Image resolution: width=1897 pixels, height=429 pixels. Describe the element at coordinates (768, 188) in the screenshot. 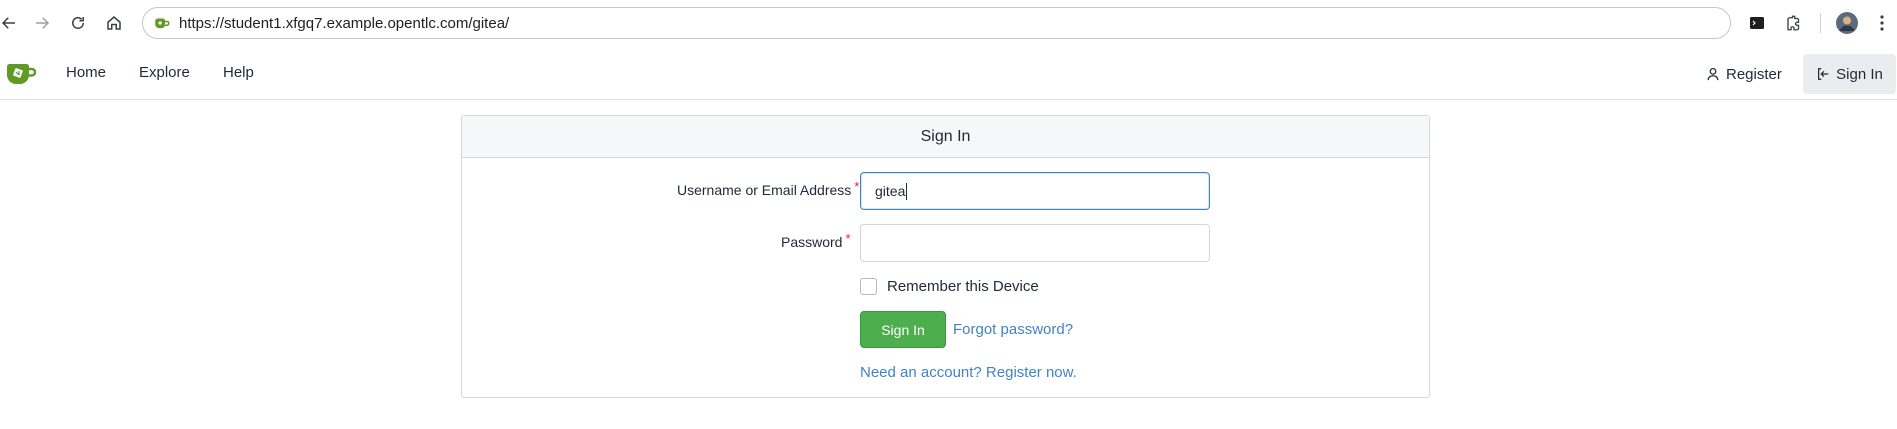

I see `username-label: Username or Email Address *` at that location.